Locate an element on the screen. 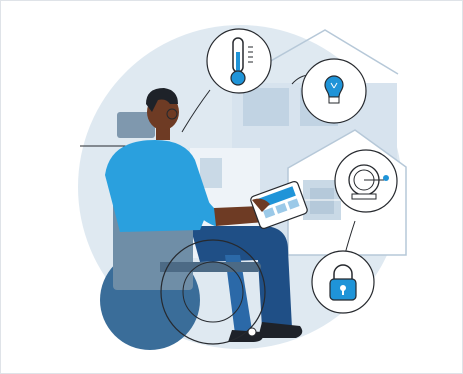 The image size is (463, 374). thermometer-icon is located at coordinates (239, 61).